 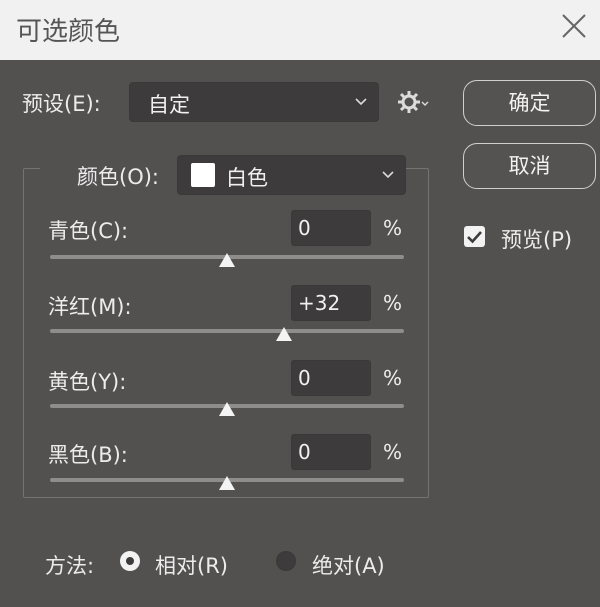 What do you see at coordinates (331, 378) in the screenshot?
I see `yellow-input: 0` at bounding box center [331, 378].